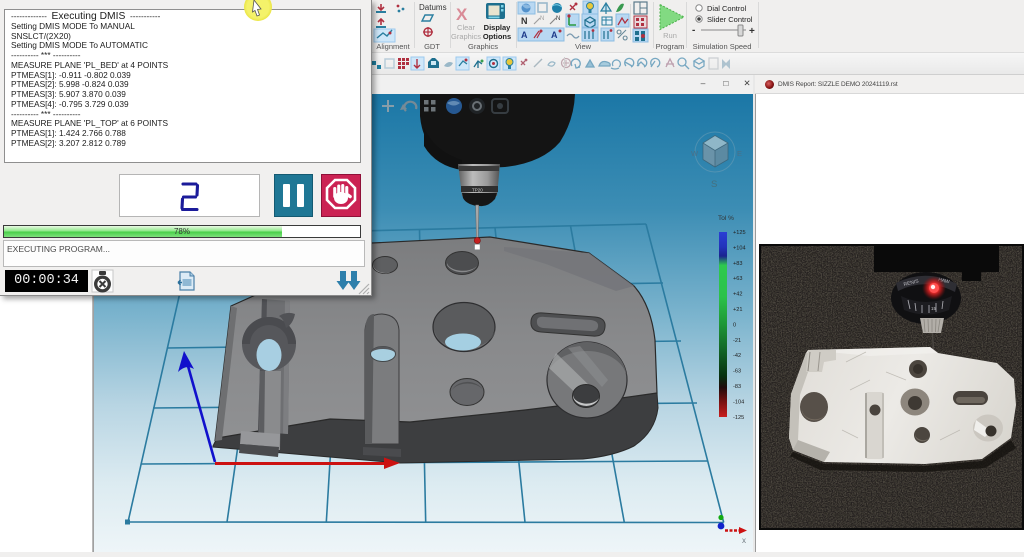 This screenshot has width=1024, height=557. Describe the element at coordinates (730, 19) in the screenshot. I see `svg-text: Slider Control` at that location.